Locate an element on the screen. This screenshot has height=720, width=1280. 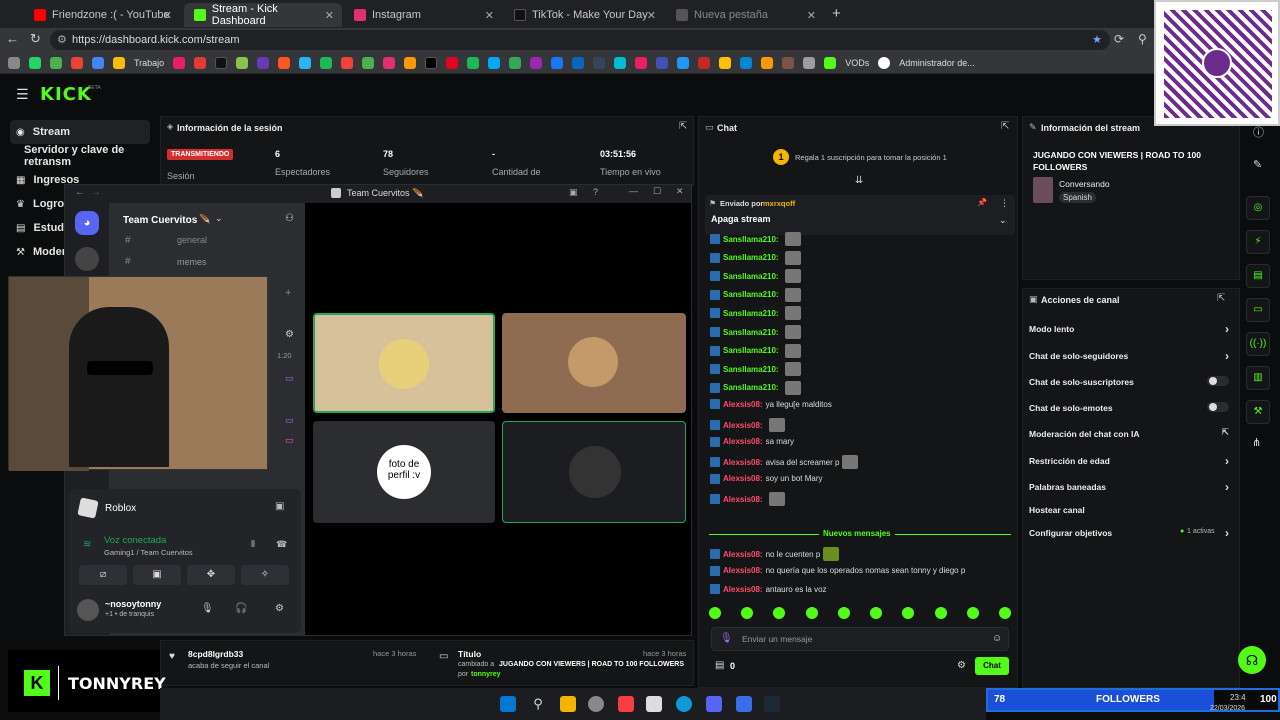
channel-action-item: Hostear canal is located at coordinates (1129, 510).